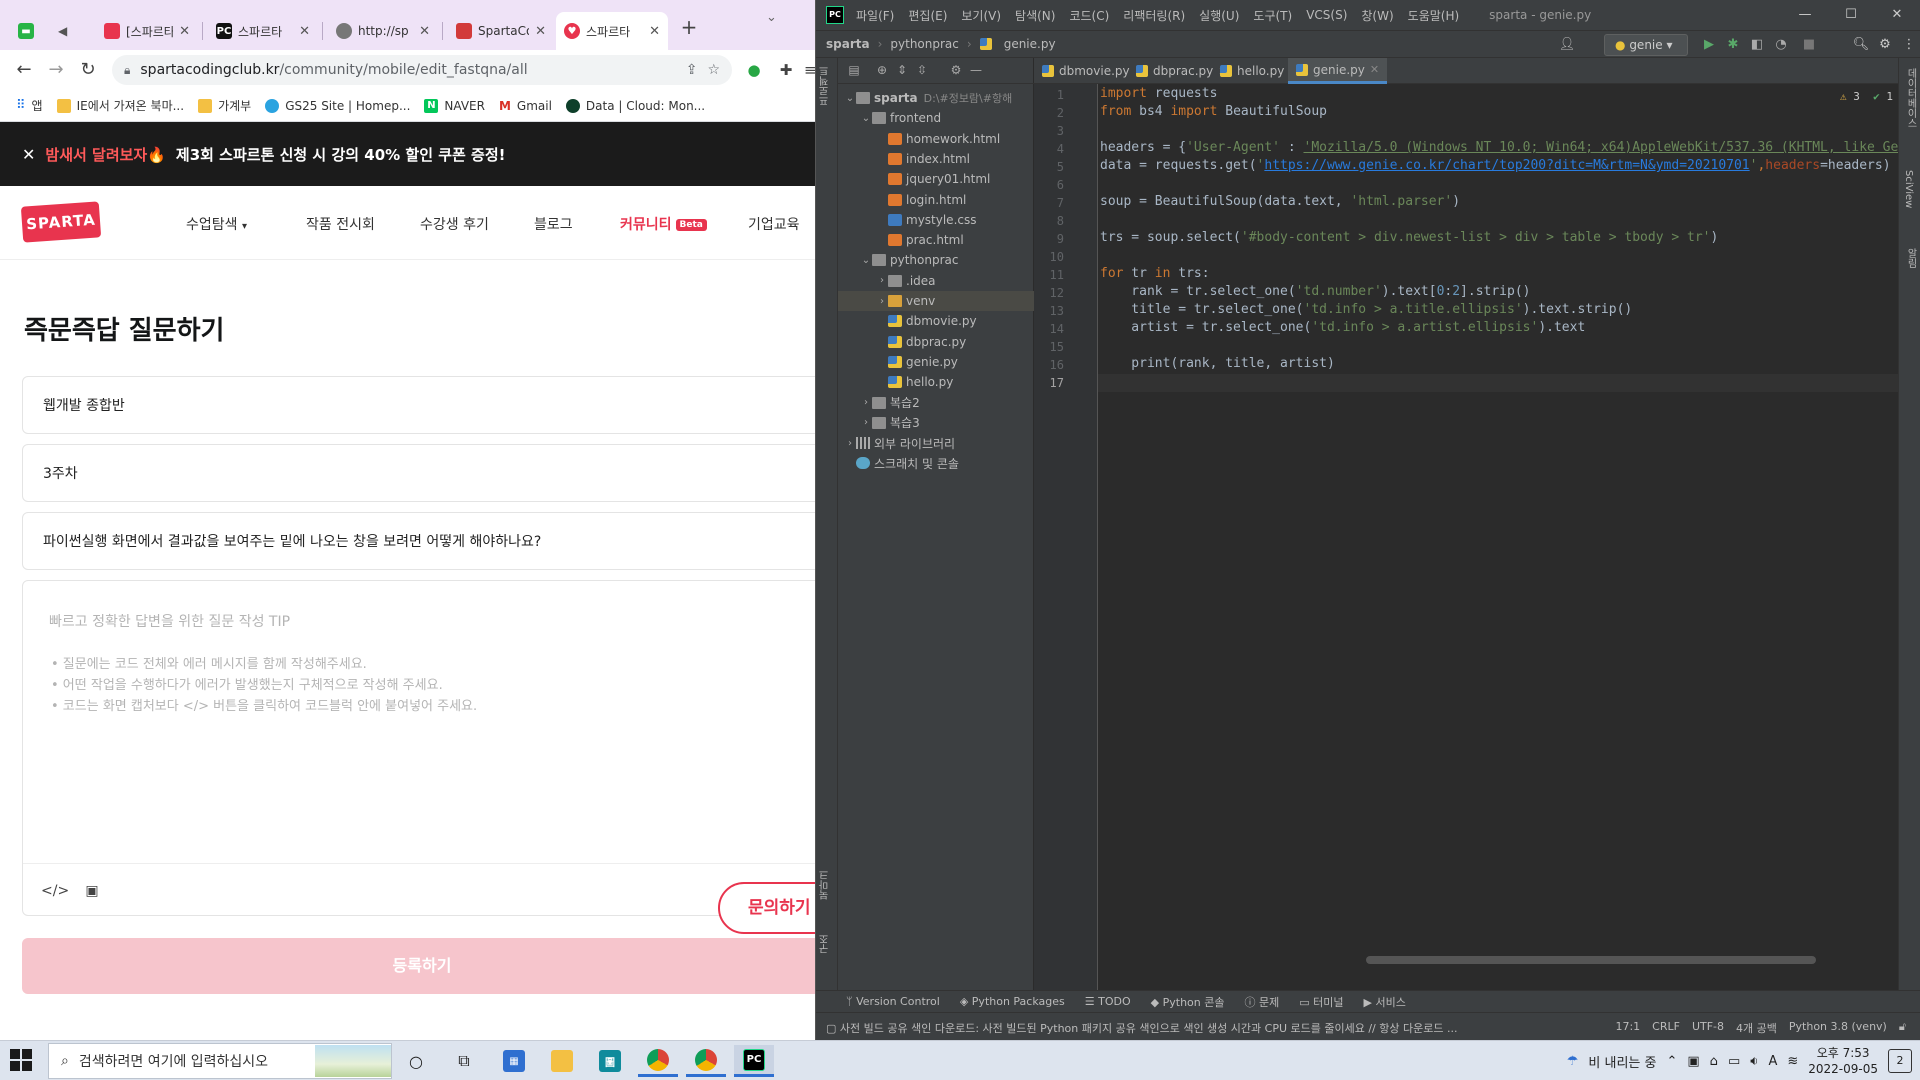 Image resolution: width=1920 pixels, height=1080 pixels. Describe the element at coordinates (1321, 1002) in the screenshot. I see `tool-terminal: ▭ 터미널` at that location.